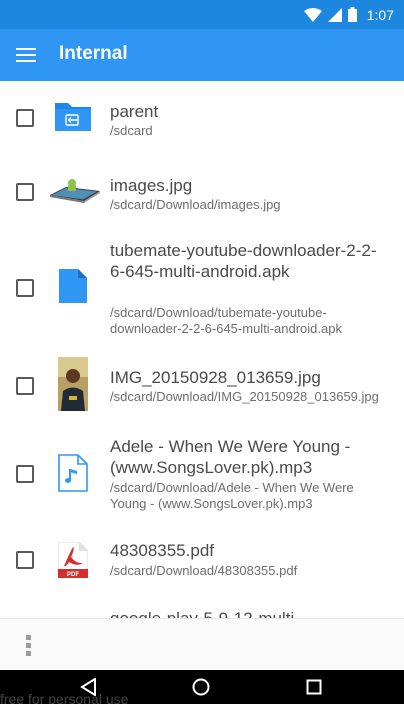  I want to click on photo-thumbnail, so click(73, 384).